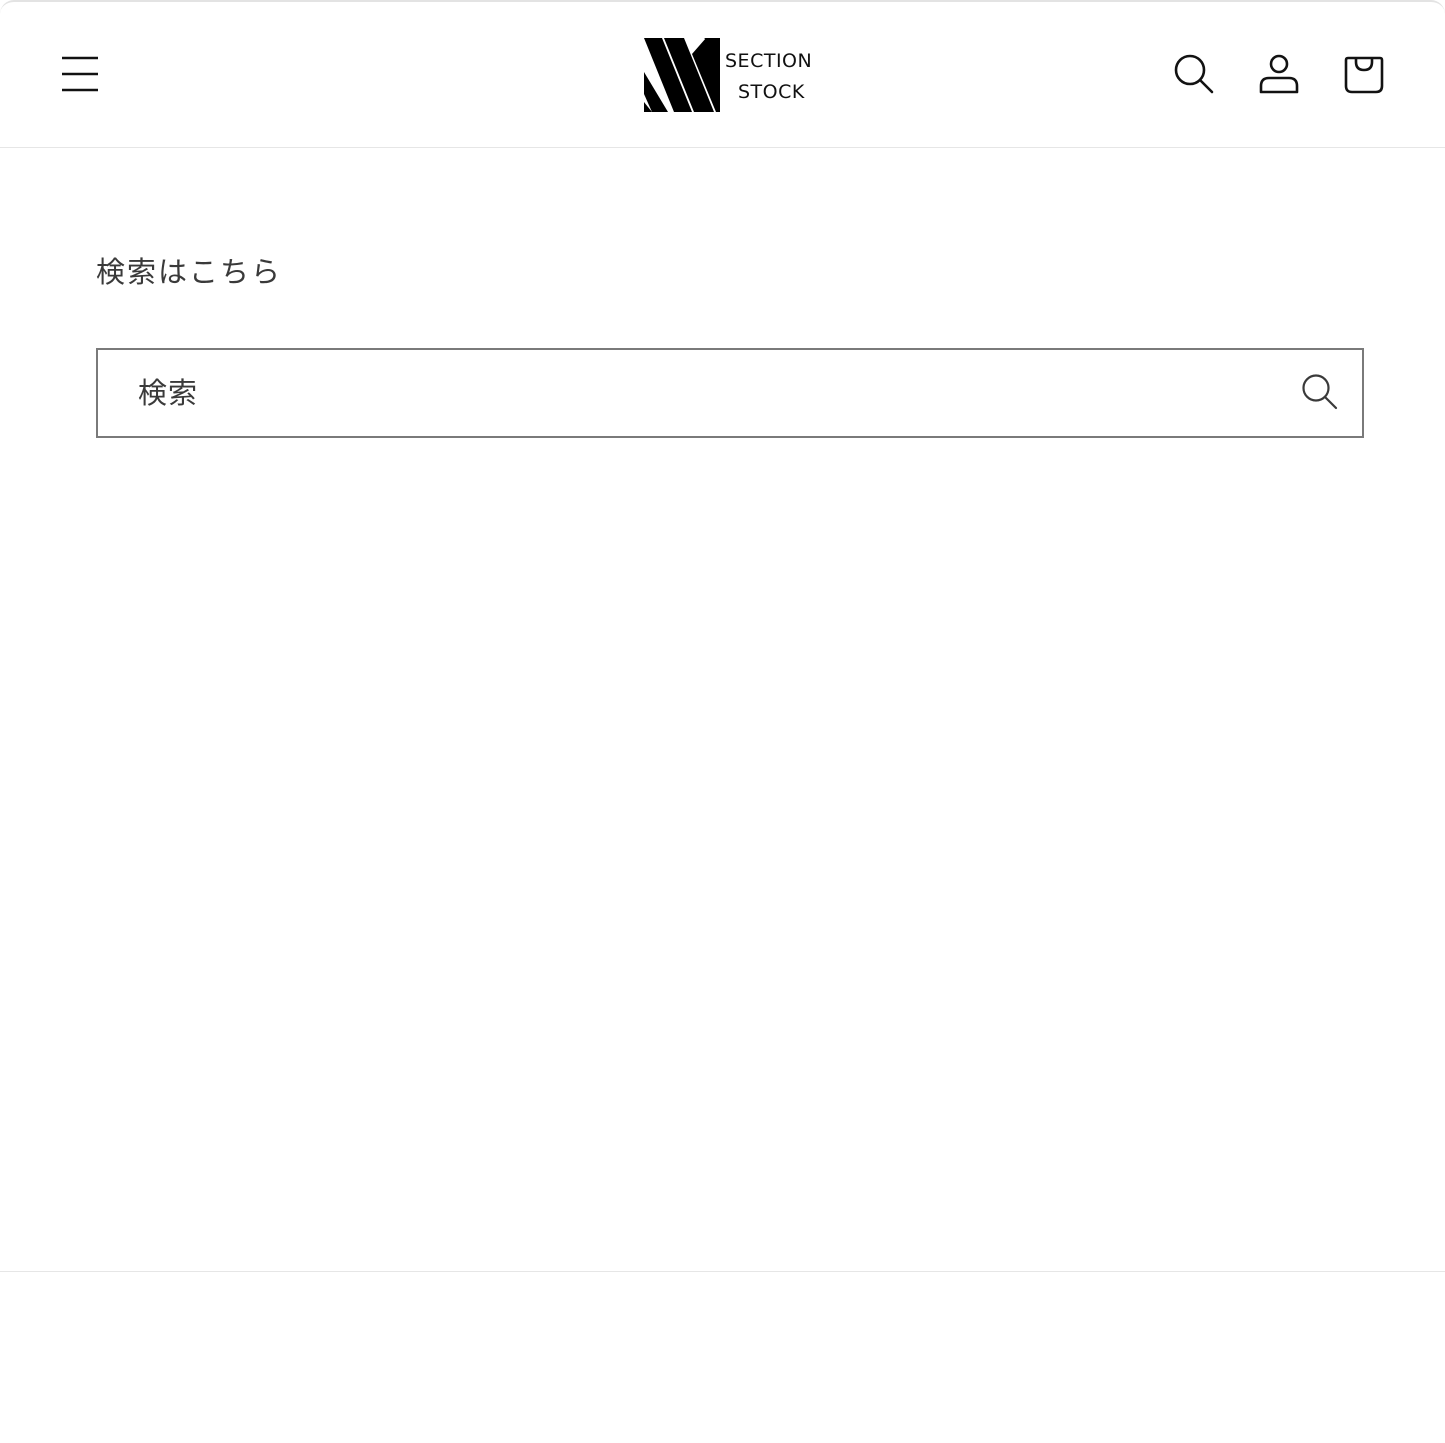 This screenshot has width=1445, height=1443. What do you see at coordinates (681, 78) in the screenshot?
I see `logo-mark-icon` at bounding box center [681, 78].